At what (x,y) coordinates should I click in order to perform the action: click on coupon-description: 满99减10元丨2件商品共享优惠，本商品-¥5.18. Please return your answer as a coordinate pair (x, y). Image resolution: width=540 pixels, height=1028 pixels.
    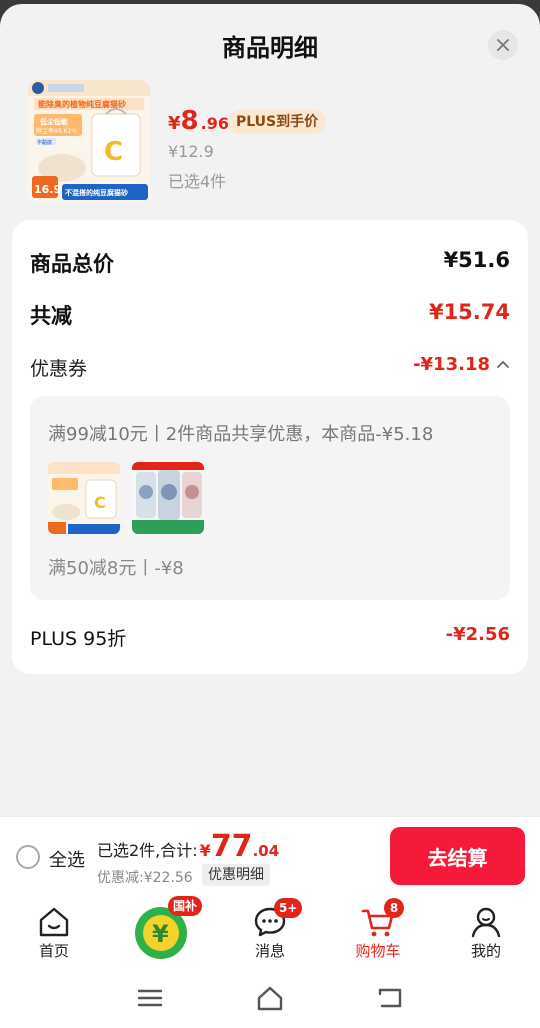
    Looking at the image, I should click on (241, 434).